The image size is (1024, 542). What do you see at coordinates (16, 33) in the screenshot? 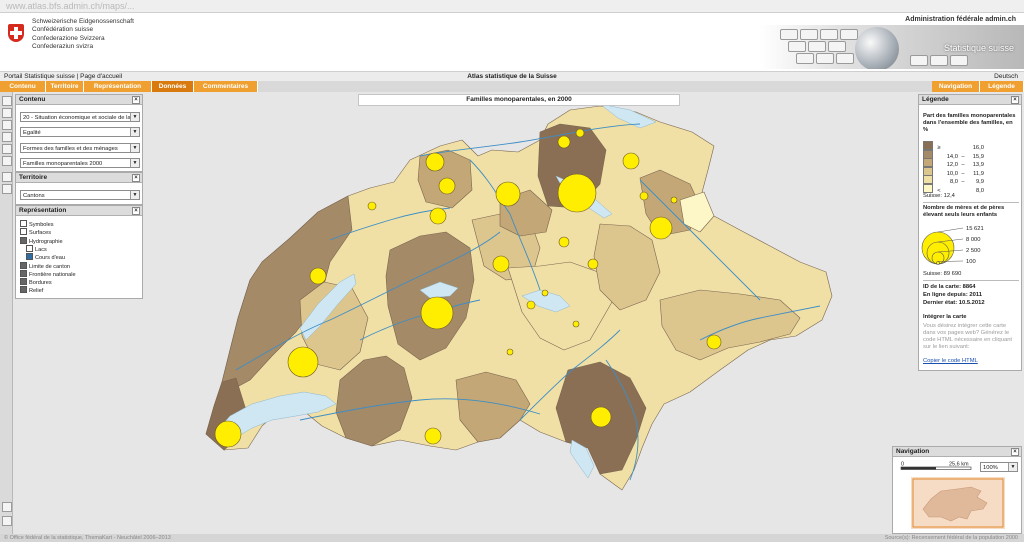
I see `swiss-cross-logo` at bounding box center [16, 33].